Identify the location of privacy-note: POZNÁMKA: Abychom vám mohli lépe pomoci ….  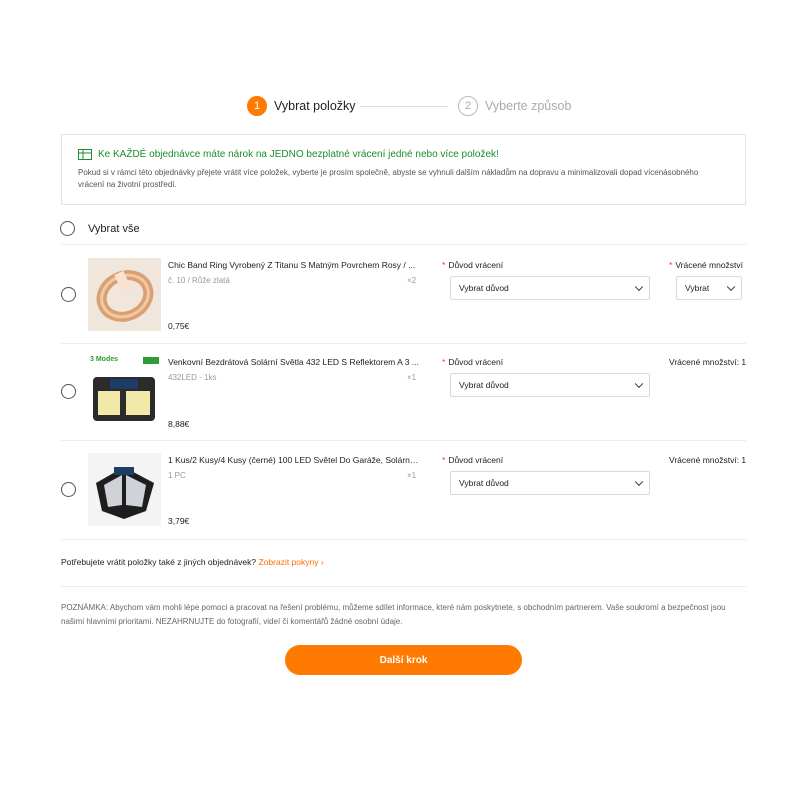
(393, 614).